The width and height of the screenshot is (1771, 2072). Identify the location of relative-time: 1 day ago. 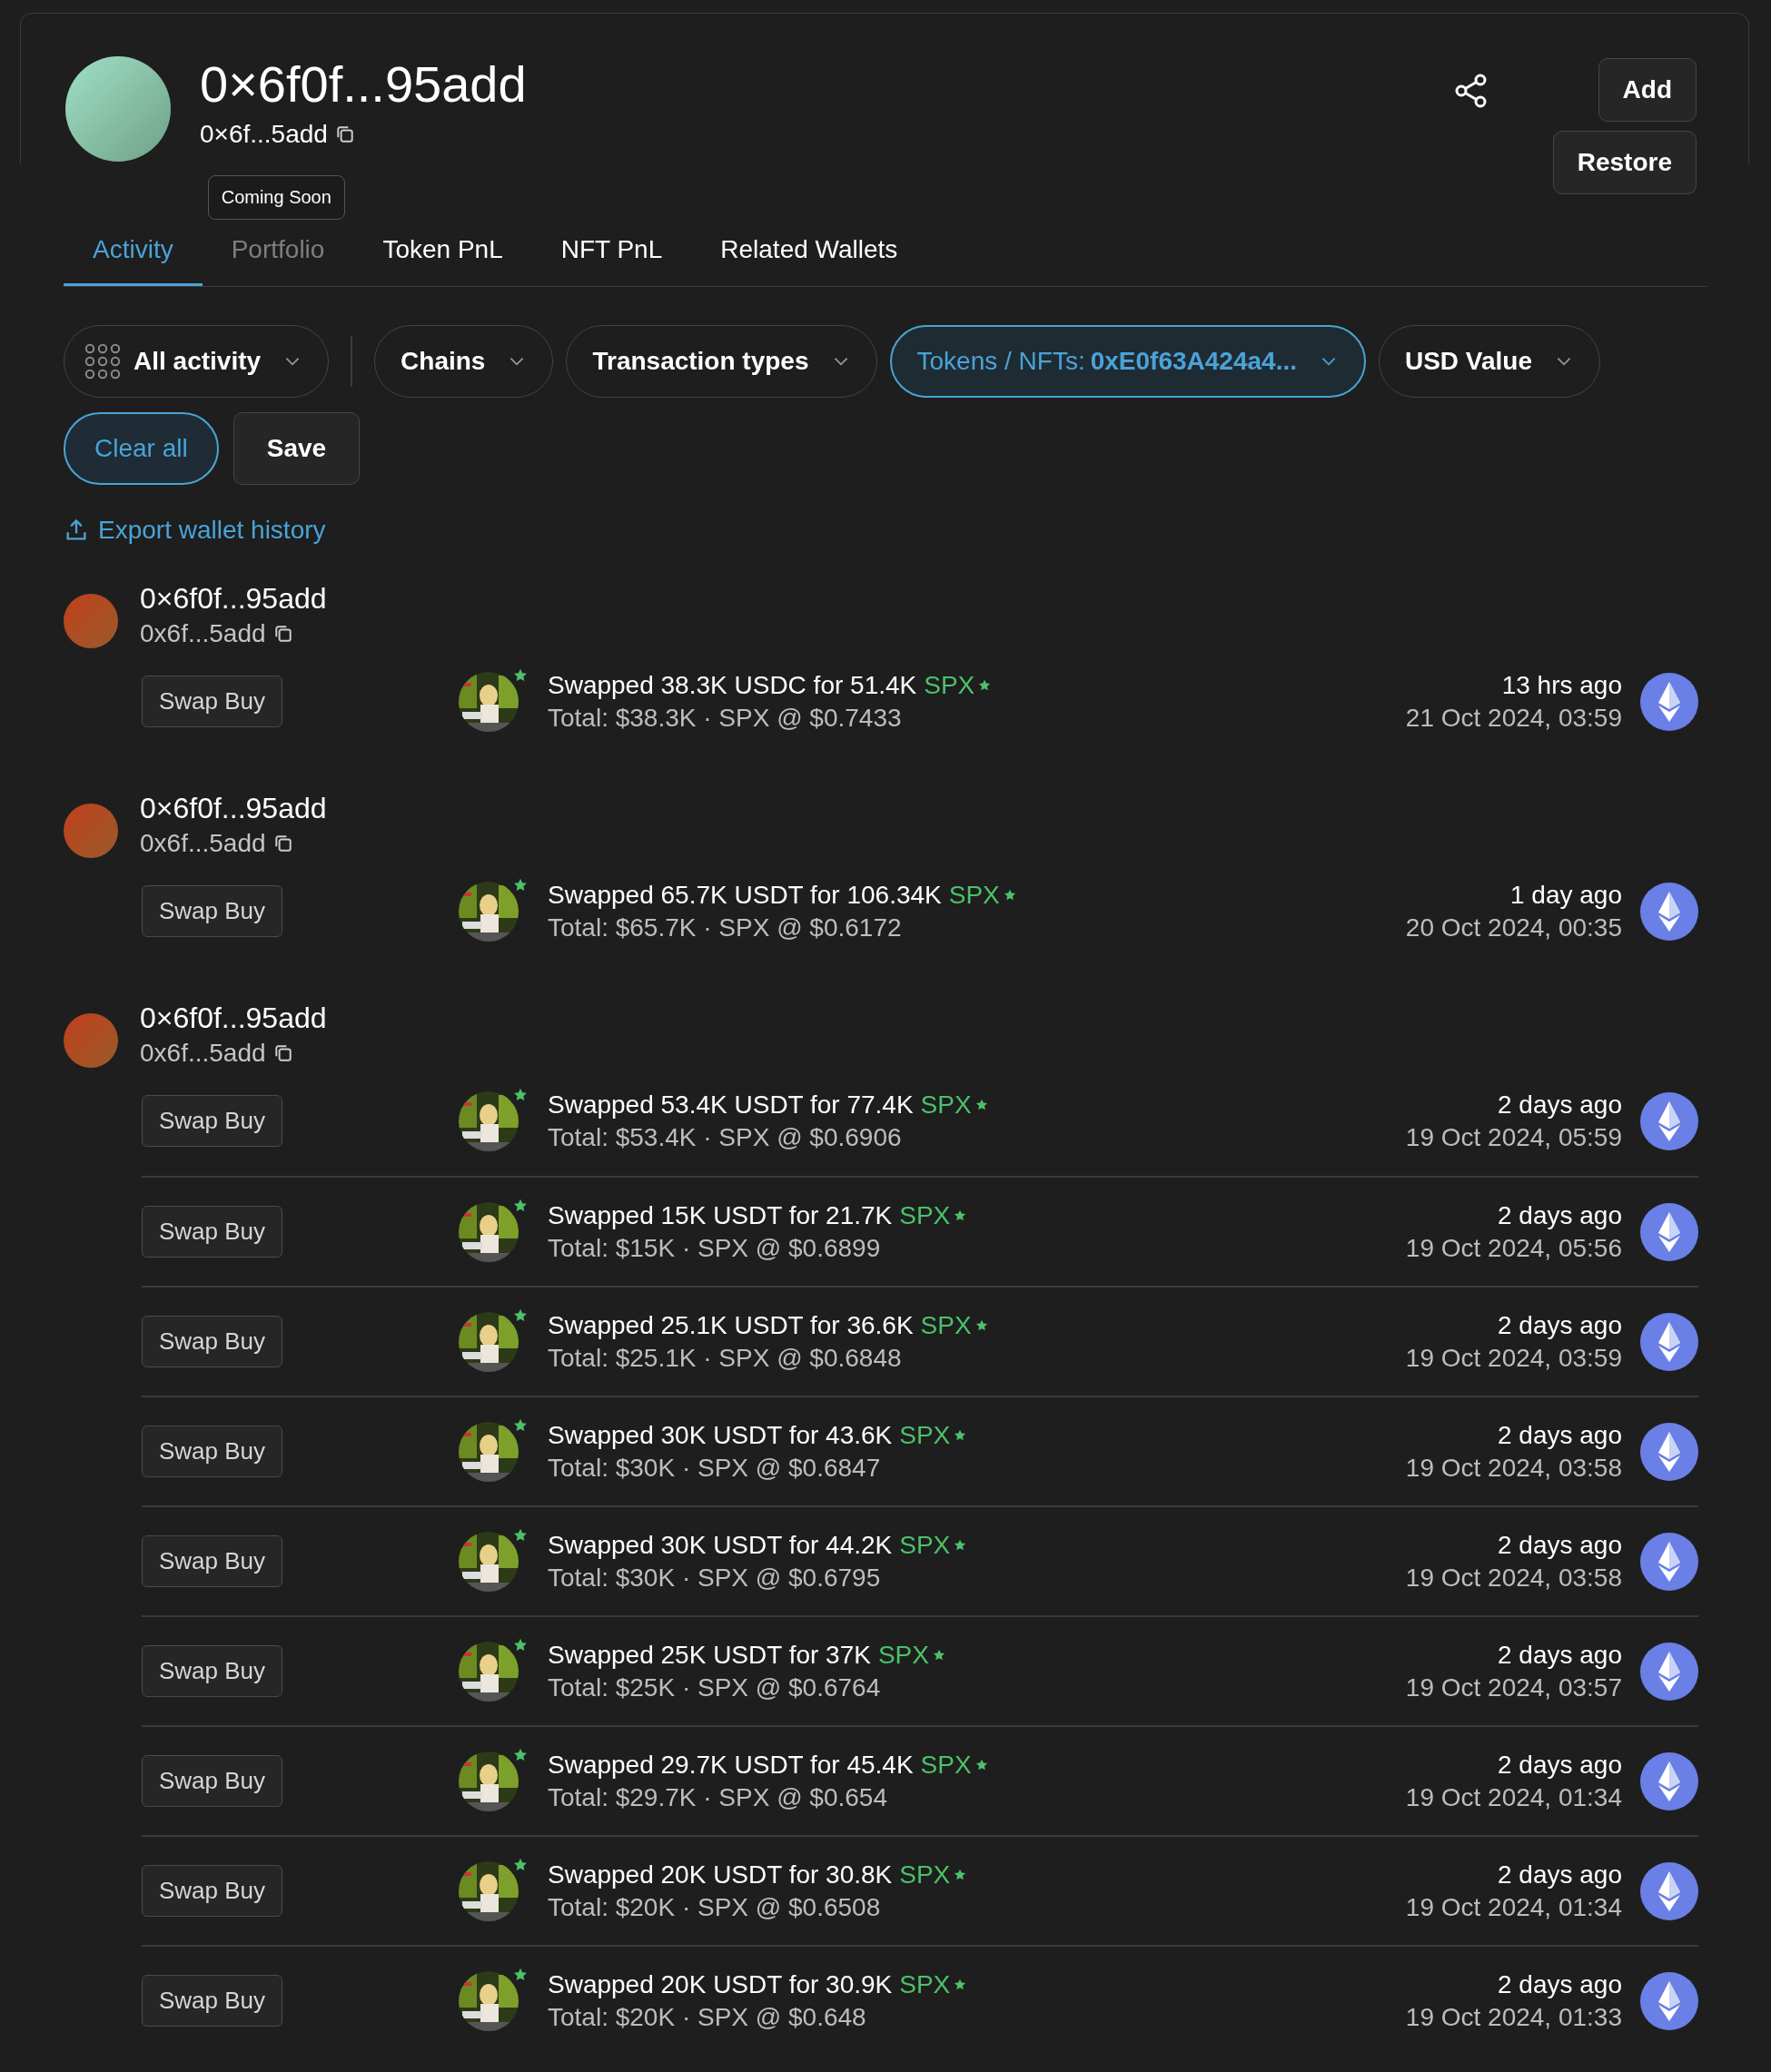
(1565, 895).